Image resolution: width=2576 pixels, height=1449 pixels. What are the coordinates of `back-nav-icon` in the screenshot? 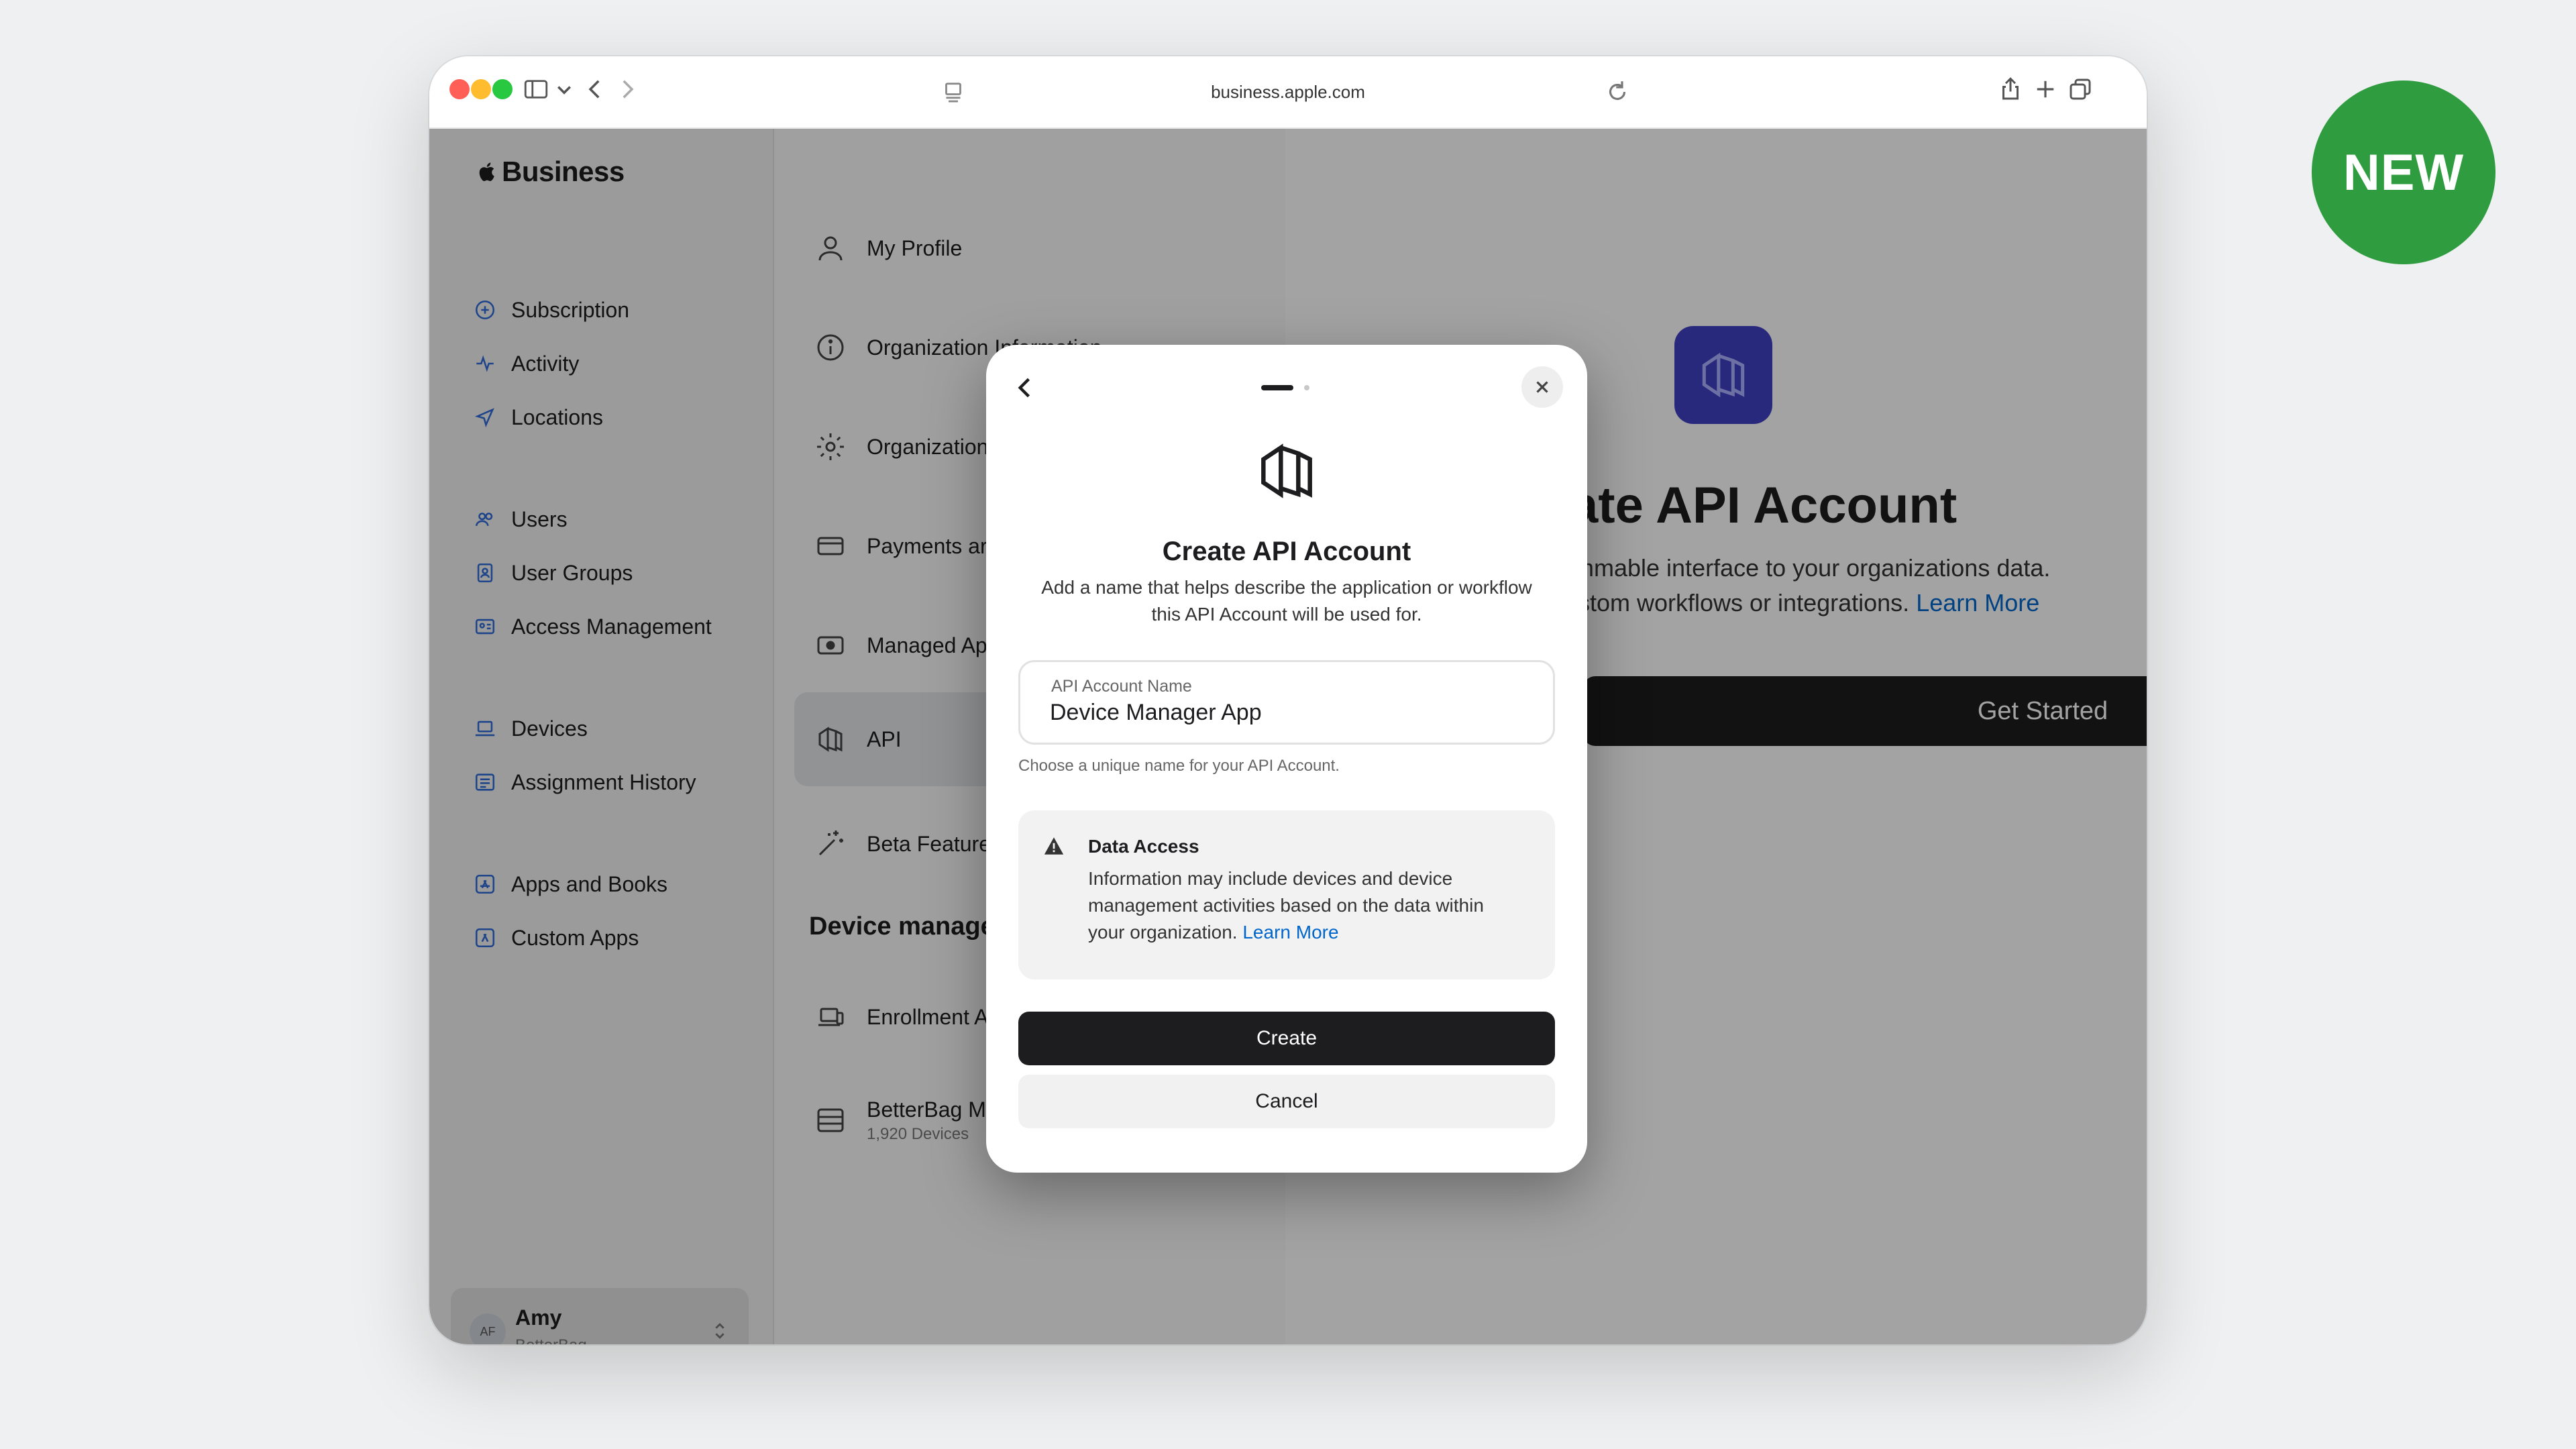 It's located at (595, 89).